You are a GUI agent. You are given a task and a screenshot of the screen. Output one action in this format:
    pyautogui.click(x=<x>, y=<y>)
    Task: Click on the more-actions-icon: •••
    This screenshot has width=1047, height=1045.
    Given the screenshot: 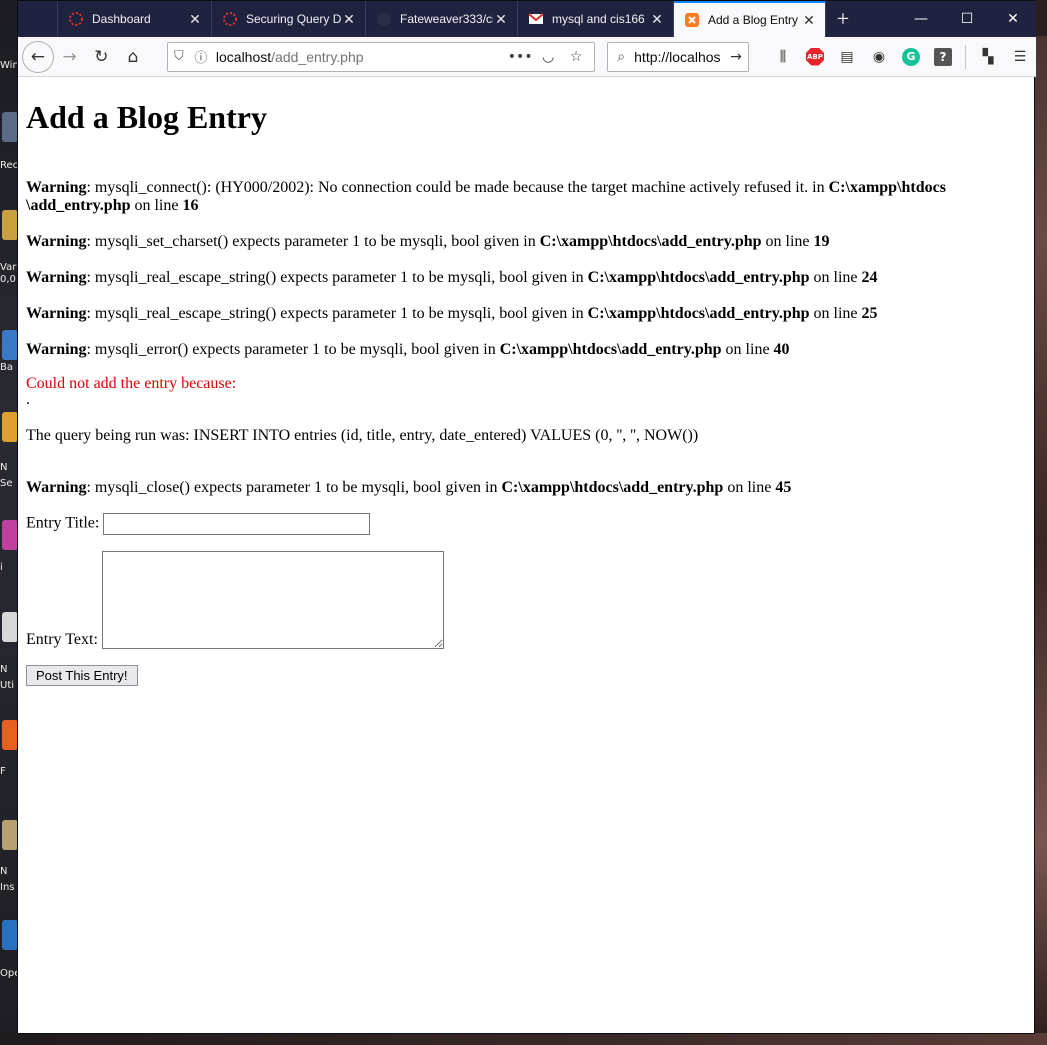 What is the action you would take?
    pyautogui.click(x=520, y=57)
    